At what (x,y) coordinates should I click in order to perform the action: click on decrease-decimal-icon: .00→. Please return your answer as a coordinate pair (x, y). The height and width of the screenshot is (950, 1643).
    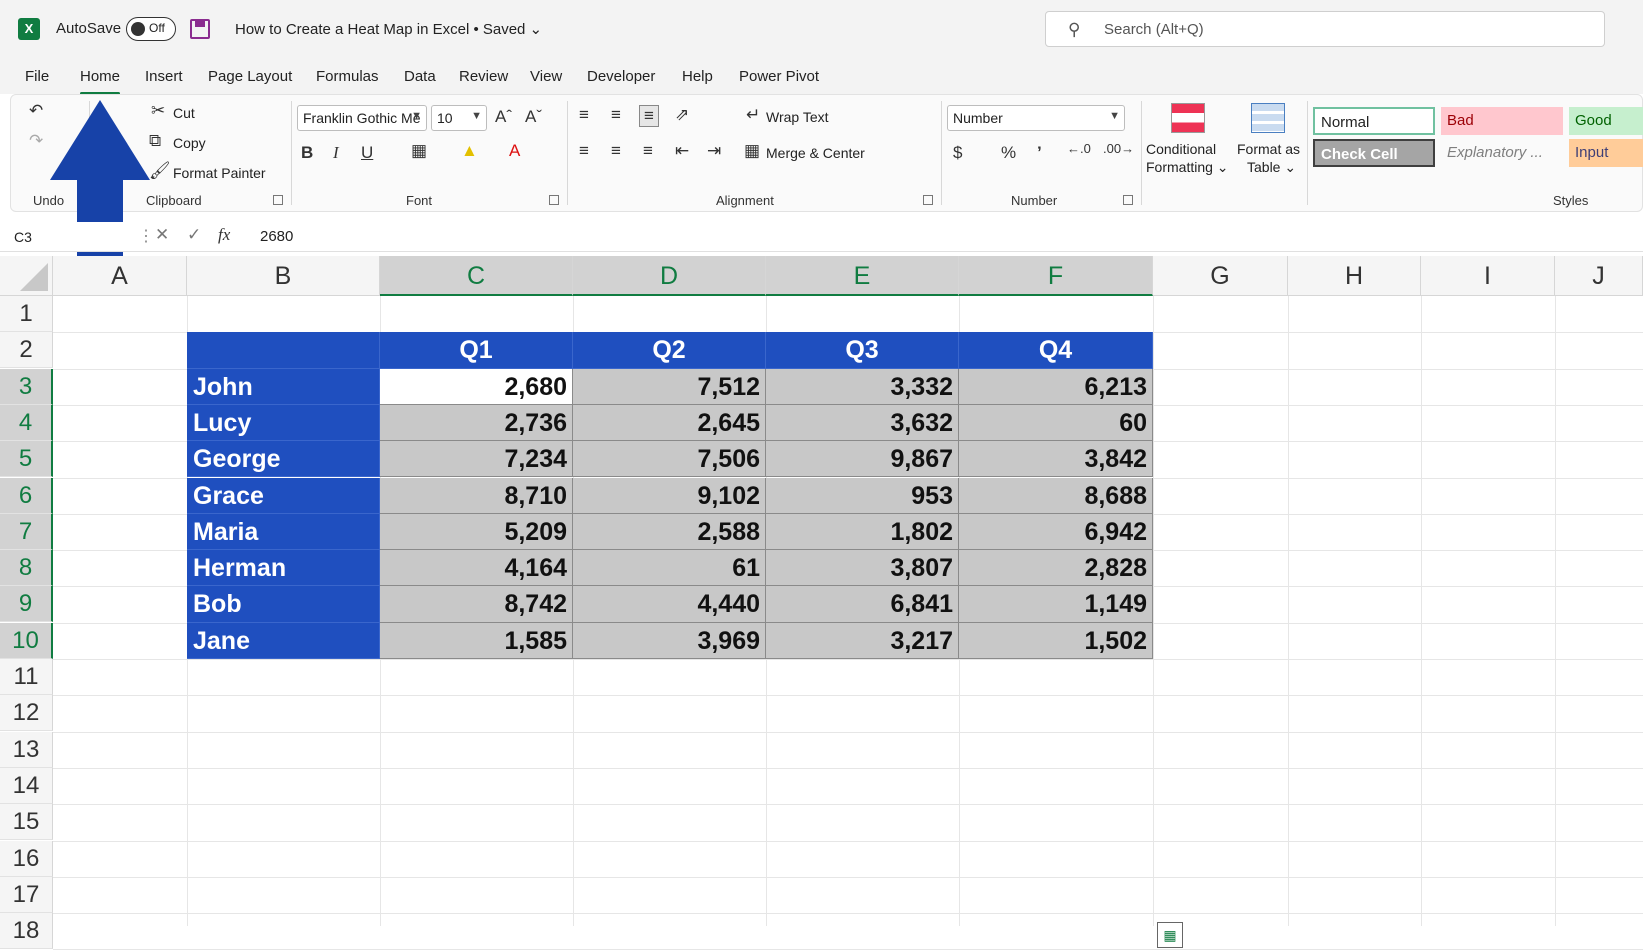
    Looking at the image, I should click on (1118, 148).